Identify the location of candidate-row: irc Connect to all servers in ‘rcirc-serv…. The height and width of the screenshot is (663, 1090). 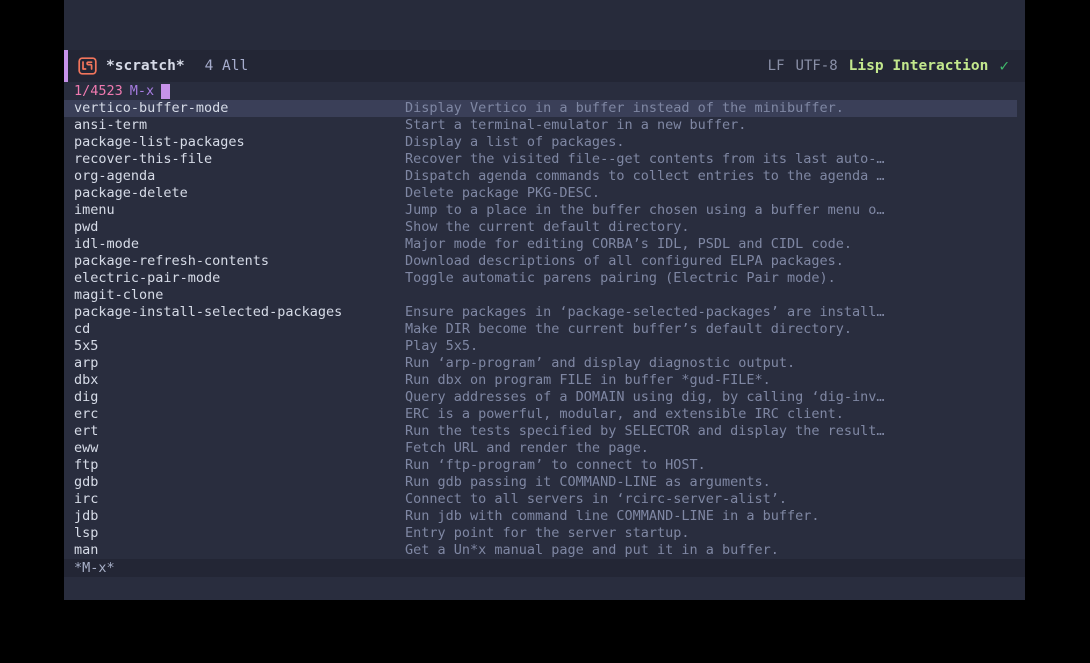
(540, 499).